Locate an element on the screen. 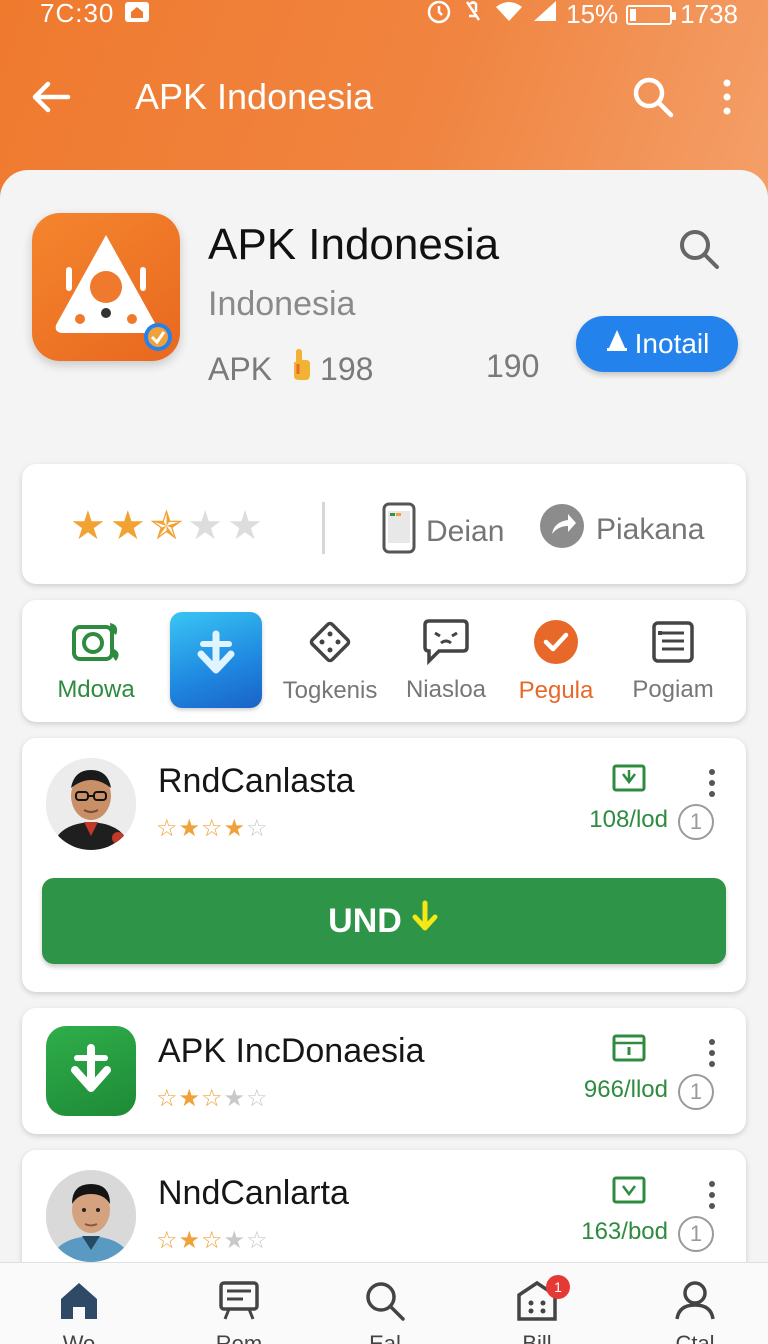 The image size is (768, 1344). nav-profile: Ctal is located at coordinates (695, 1311).